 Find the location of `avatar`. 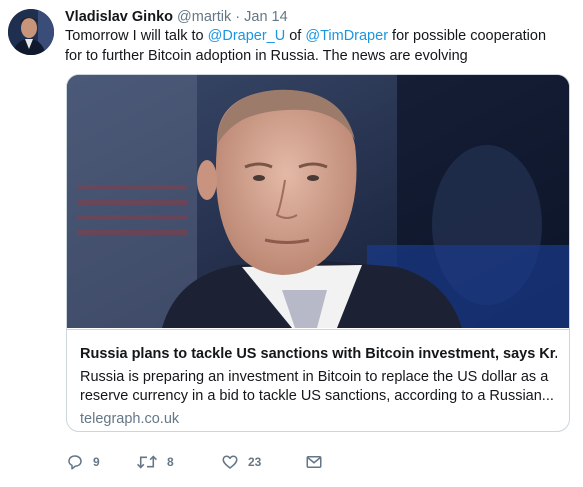

avatar is located at coordinates (31, 32).